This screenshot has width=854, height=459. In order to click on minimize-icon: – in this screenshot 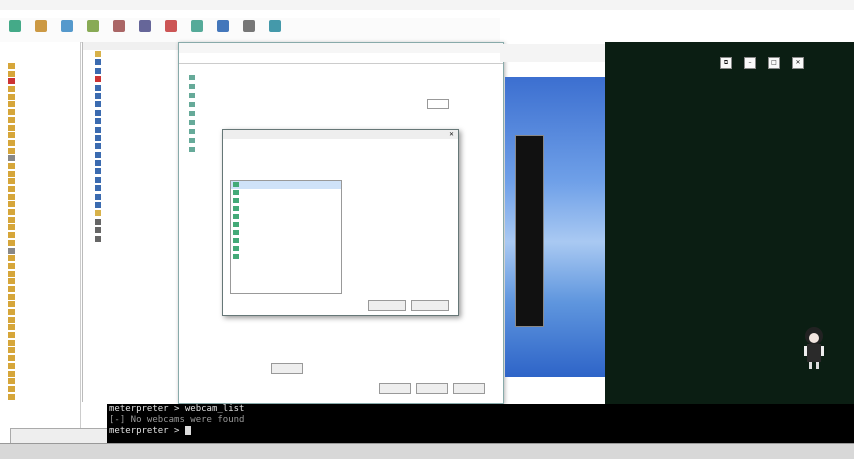, I will do `click(750, 63)`.